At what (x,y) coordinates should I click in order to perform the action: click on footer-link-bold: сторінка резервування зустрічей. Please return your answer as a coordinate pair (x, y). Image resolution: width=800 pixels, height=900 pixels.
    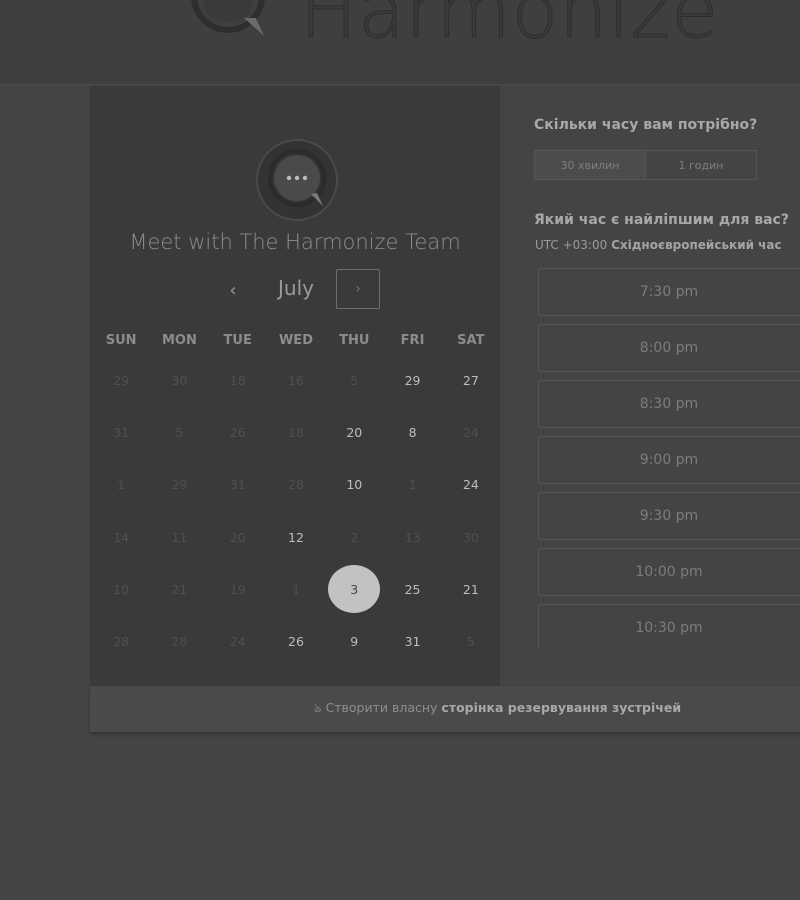
    Looking at the image, I should click on (561, 707).